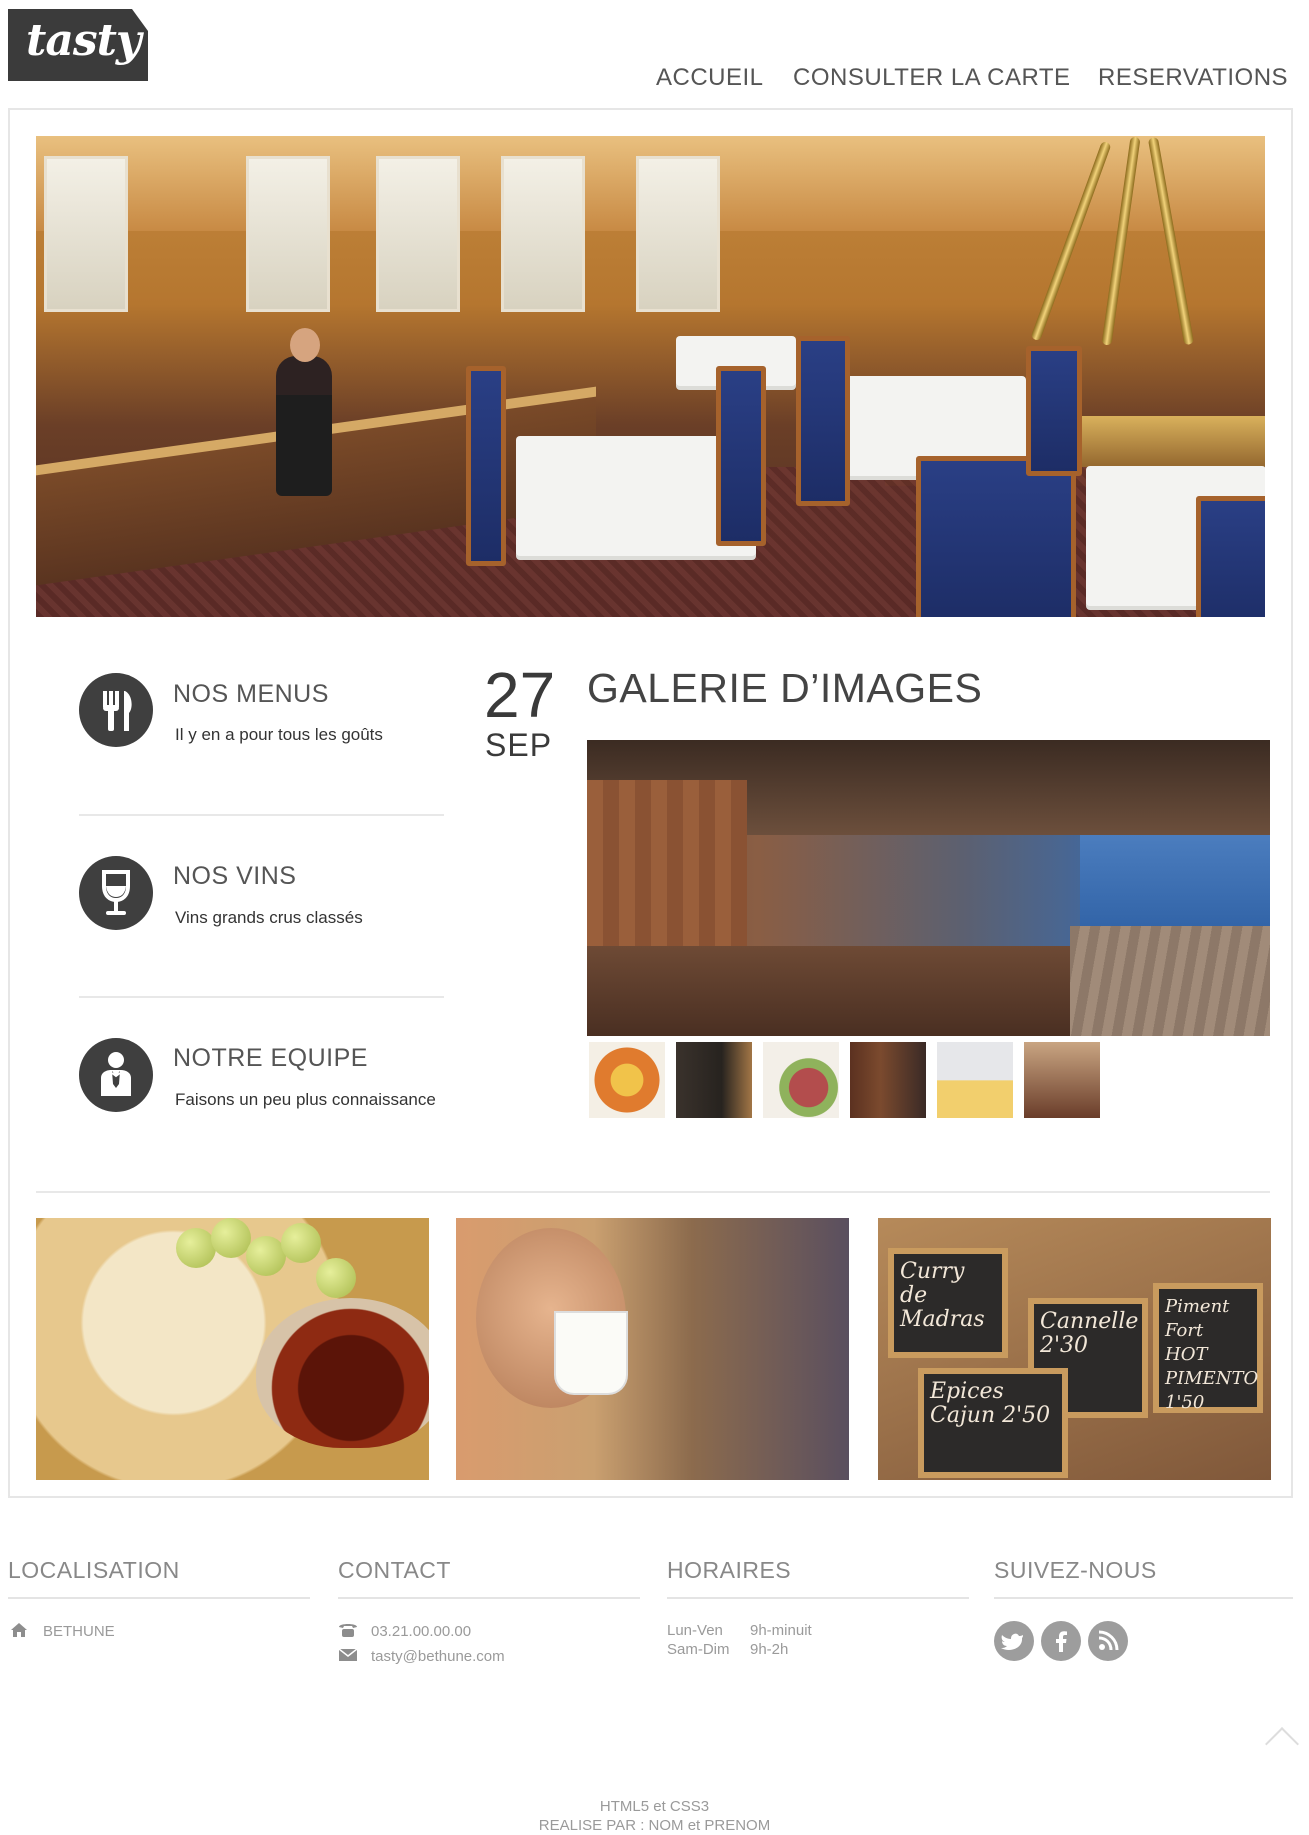 This screenshot has height=1835, width=1309. What do you see at coordinates (1075, 1570) in the screenshot?
I see `footer-heading-suivez-nous: SUIVEZ-NOUS` at bounding box center [1075, 1570].